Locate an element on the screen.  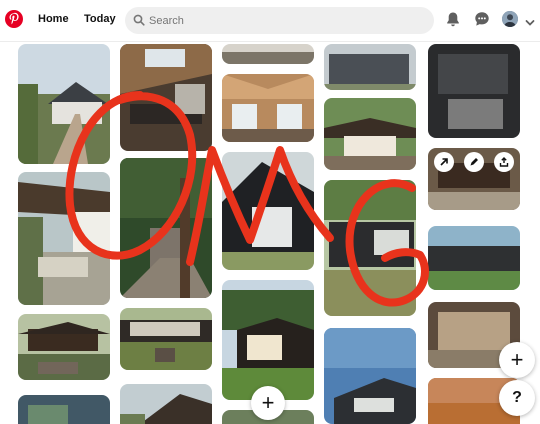
search-bar is located at coordinates (279, 20).